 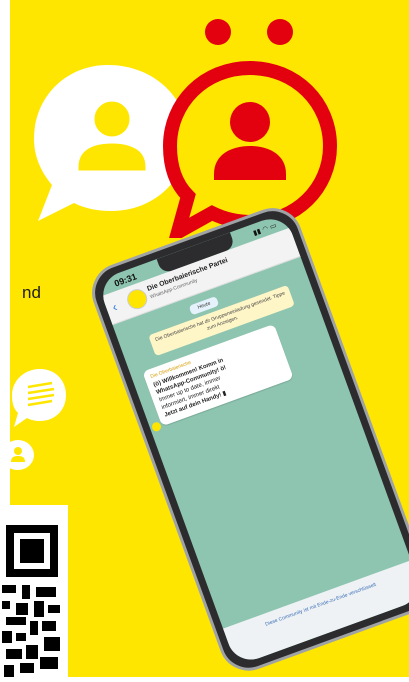 I want to click on side-text: nd, so click(x=31, y=292).